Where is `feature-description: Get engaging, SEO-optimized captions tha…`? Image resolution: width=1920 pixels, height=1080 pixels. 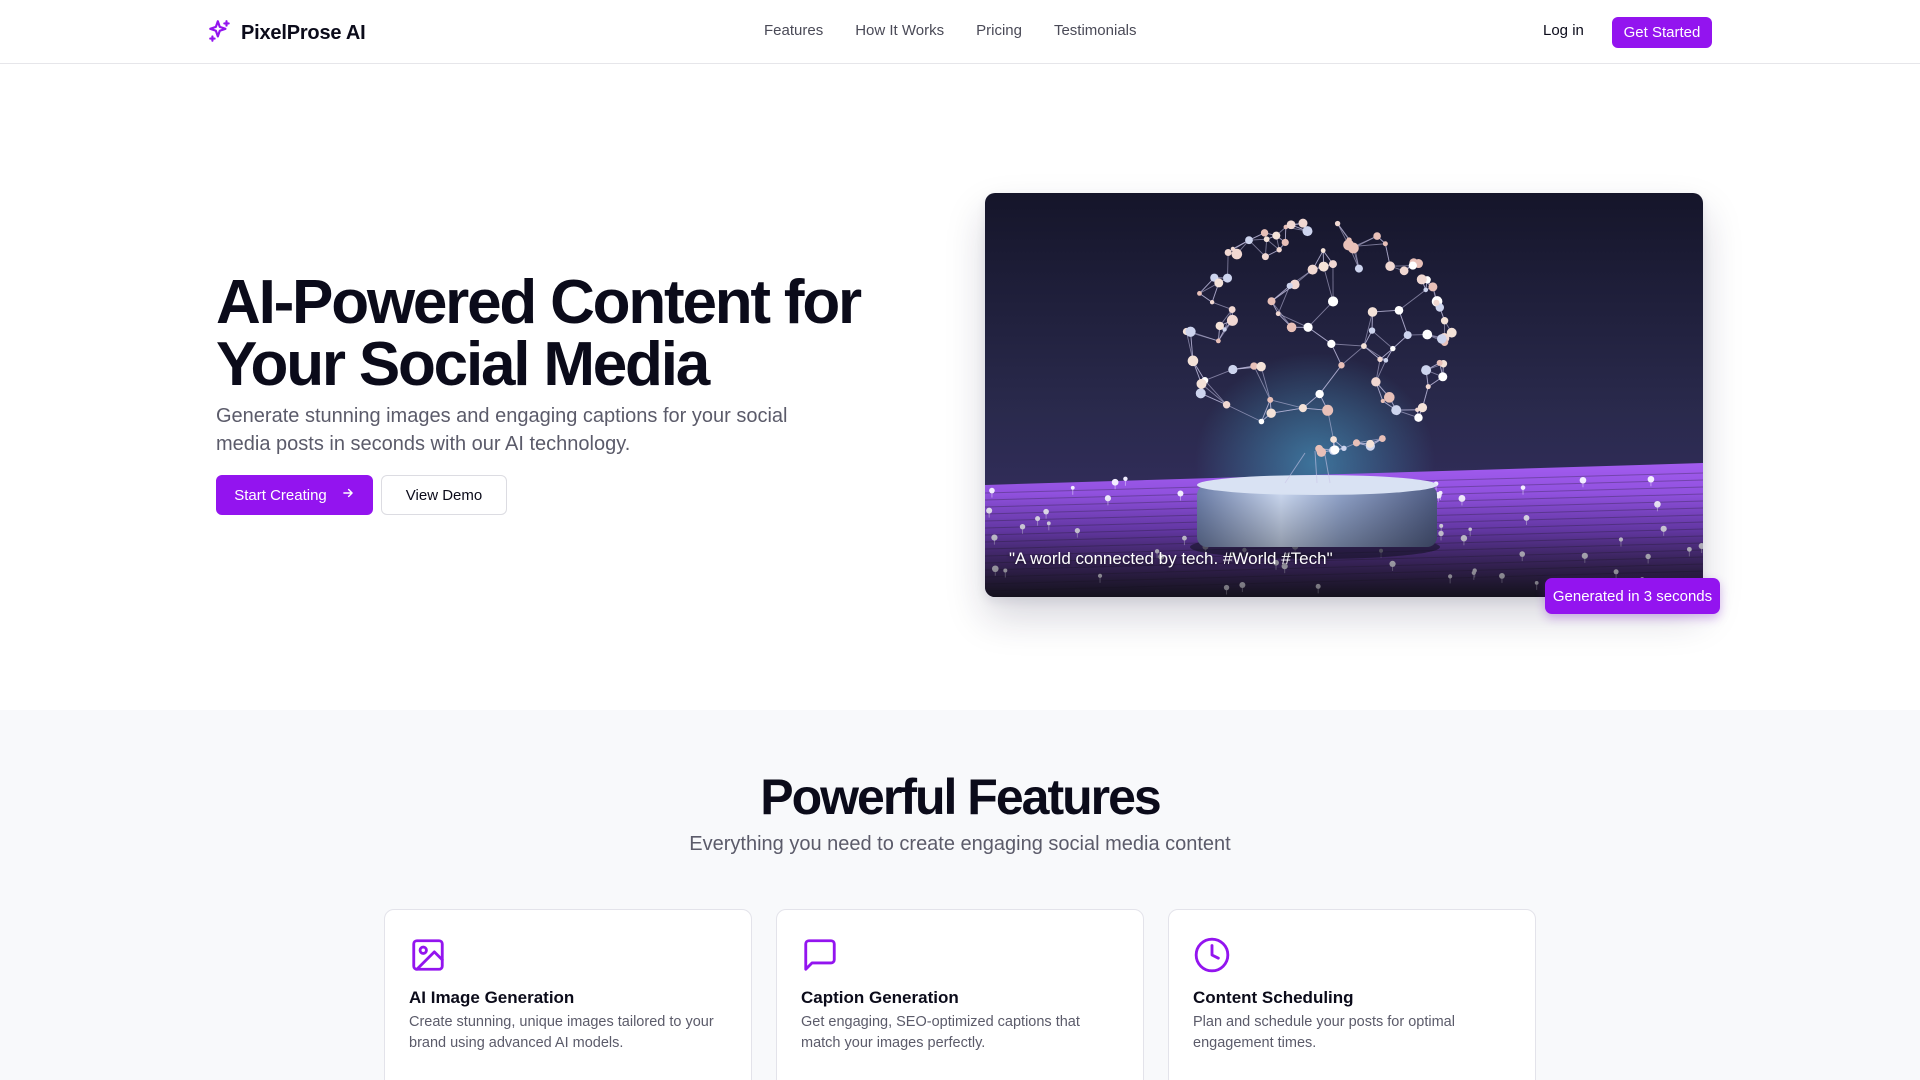
feature-description: Get engaging, SEO-optimized captions tha… is located at coordinates (940, 1032).